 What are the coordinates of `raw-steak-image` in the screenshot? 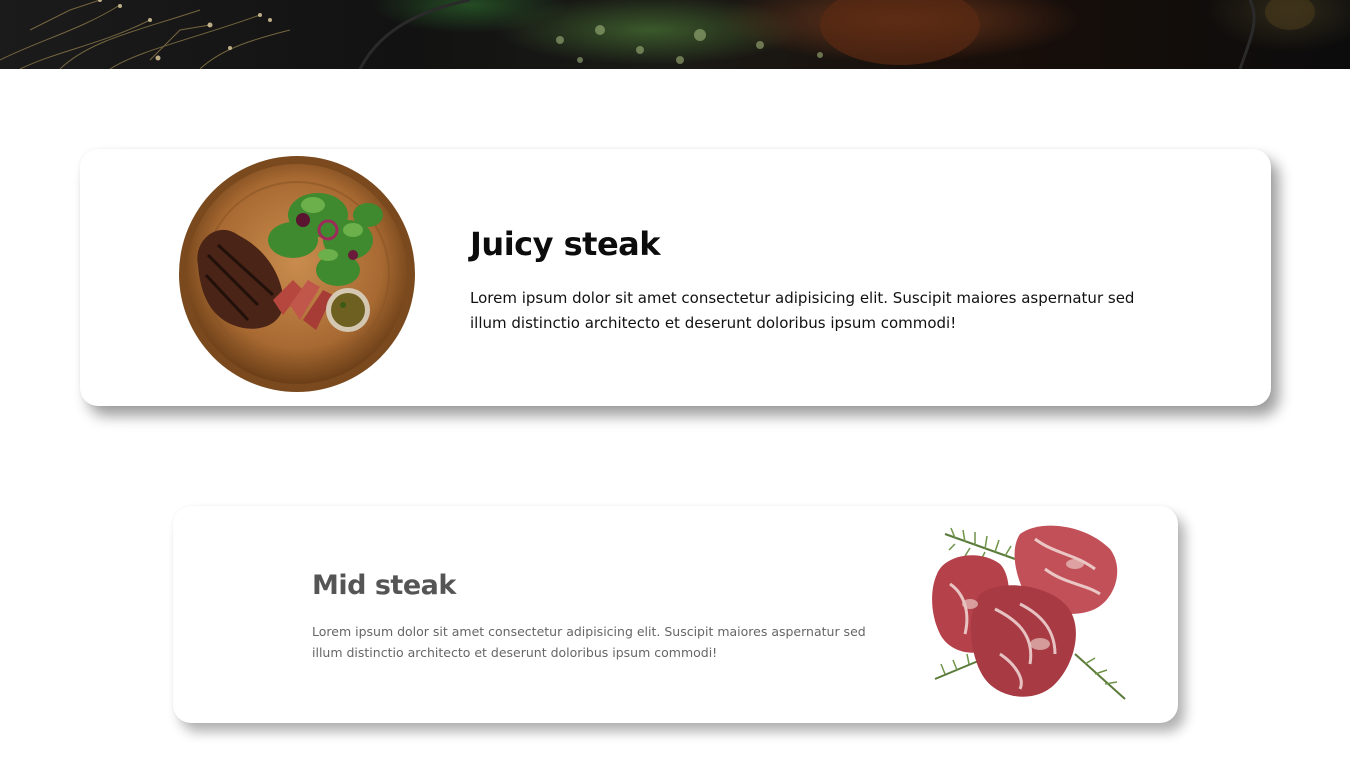 It's located at (1029, 612).